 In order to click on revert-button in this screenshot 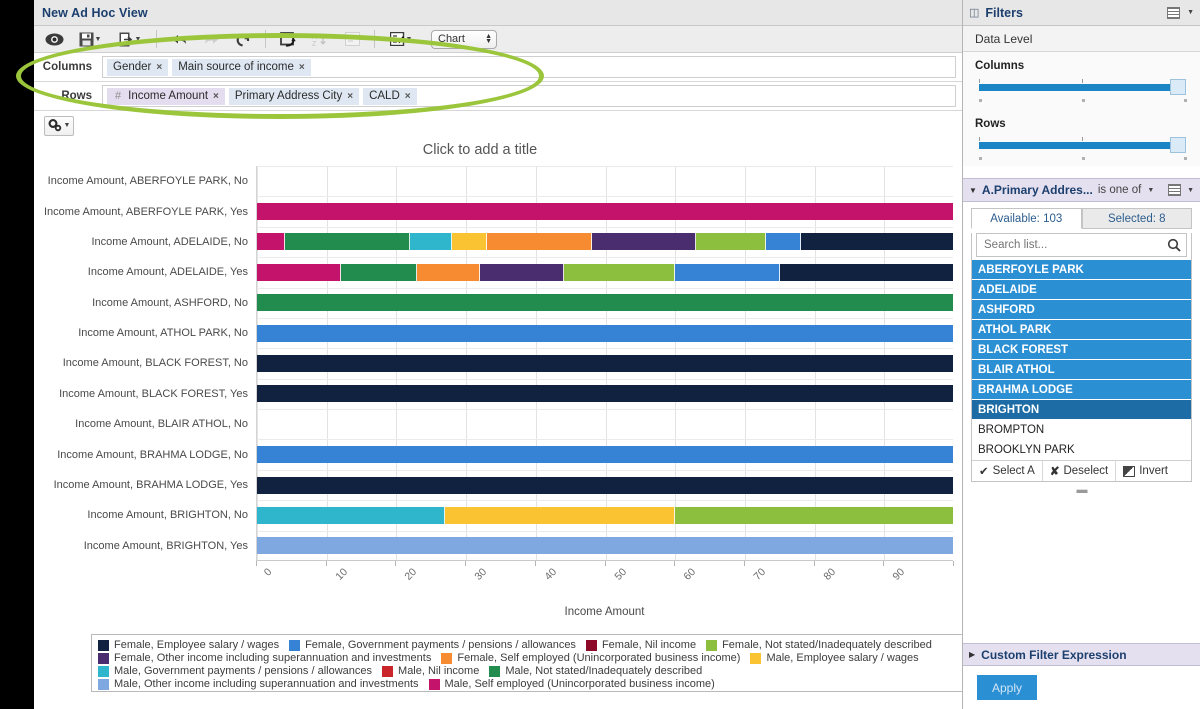, I will do `click(243, 39)`.